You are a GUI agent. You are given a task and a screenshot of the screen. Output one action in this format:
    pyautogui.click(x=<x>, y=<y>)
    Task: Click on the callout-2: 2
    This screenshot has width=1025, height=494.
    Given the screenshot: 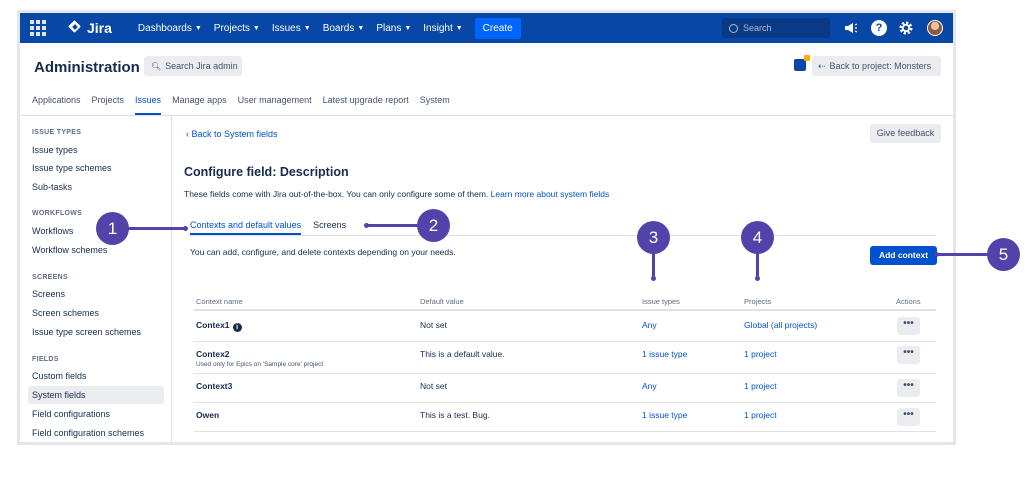 What is the action you would take?
    pyautogui.click(x=433, y=225)
    